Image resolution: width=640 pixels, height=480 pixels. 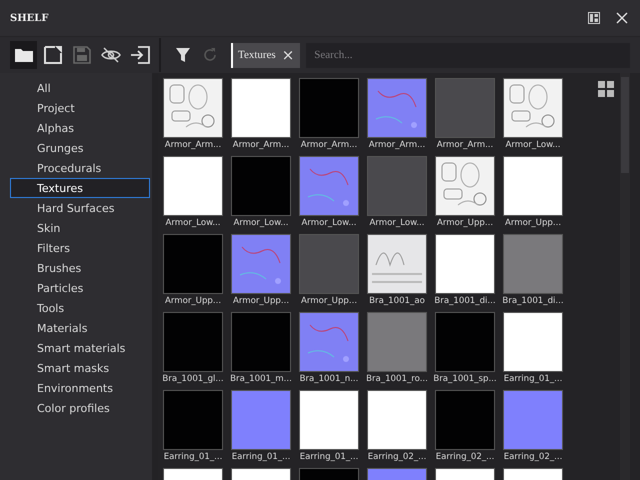 I want to click on import-icon, so click(x=140, y=55).